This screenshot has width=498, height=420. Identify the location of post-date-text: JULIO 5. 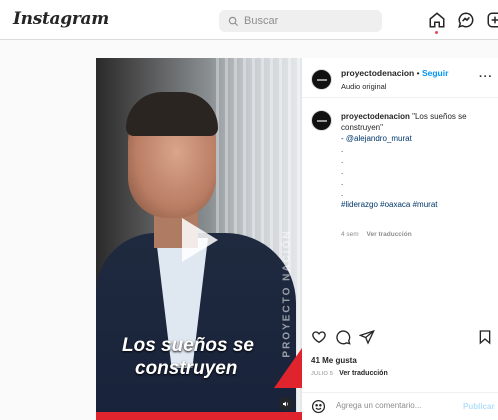
(322, 374).